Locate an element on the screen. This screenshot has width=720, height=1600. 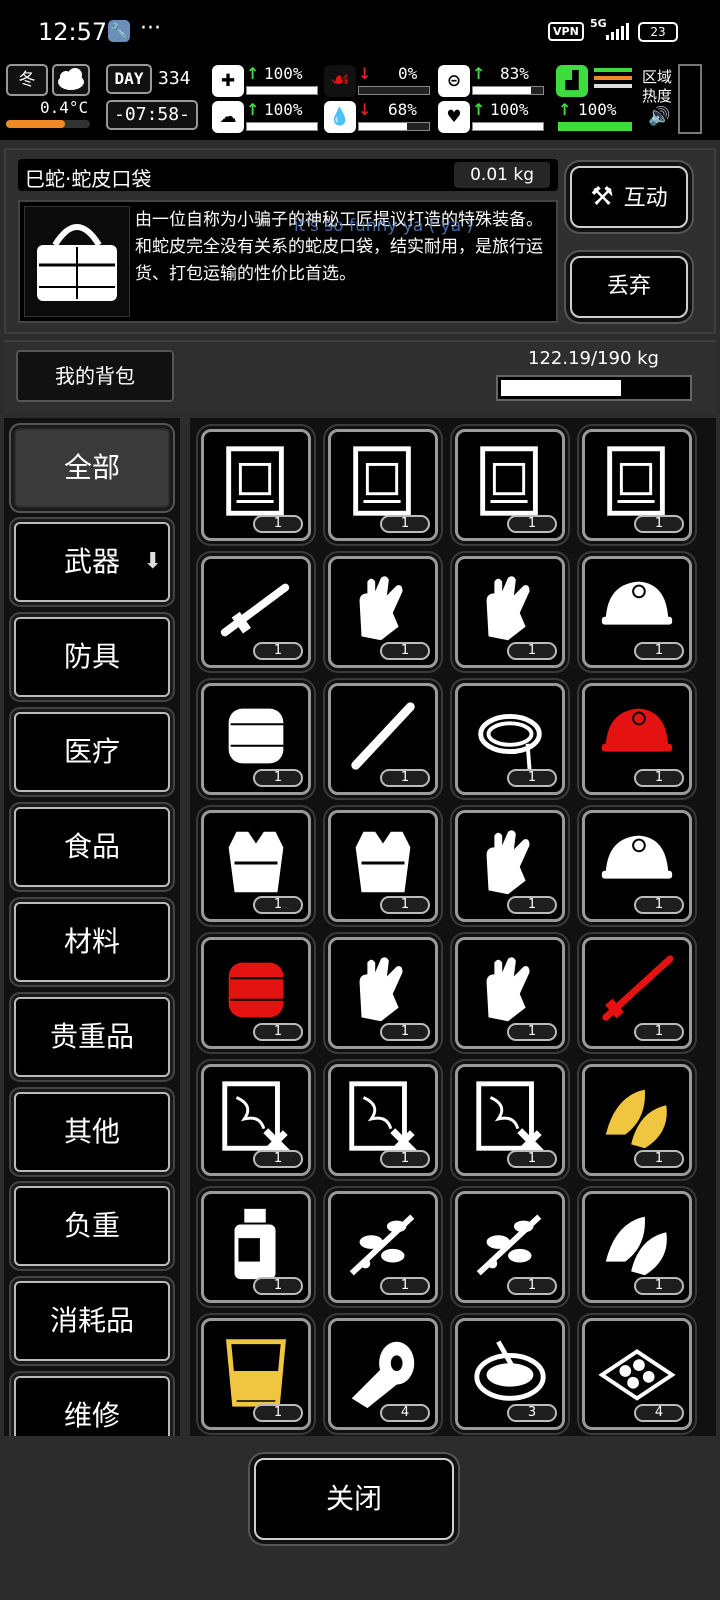
season-badge: 冬 is located at coordinates (27, 80).